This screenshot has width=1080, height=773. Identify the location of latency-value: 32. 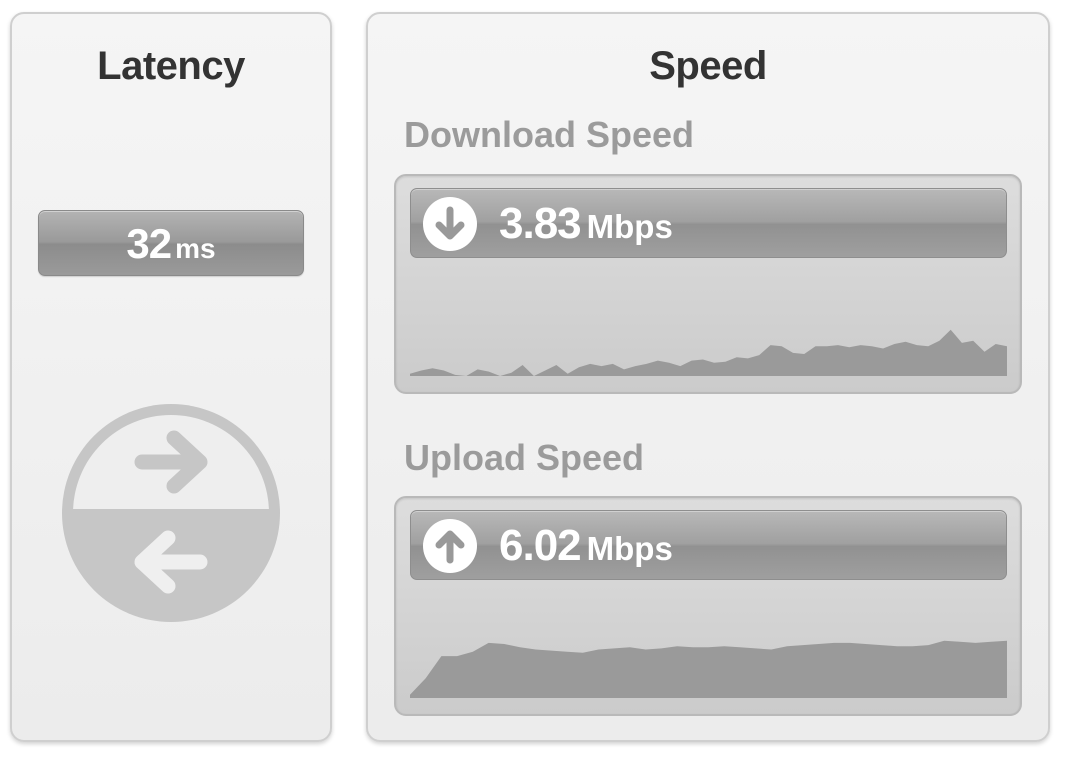
(149, 243).